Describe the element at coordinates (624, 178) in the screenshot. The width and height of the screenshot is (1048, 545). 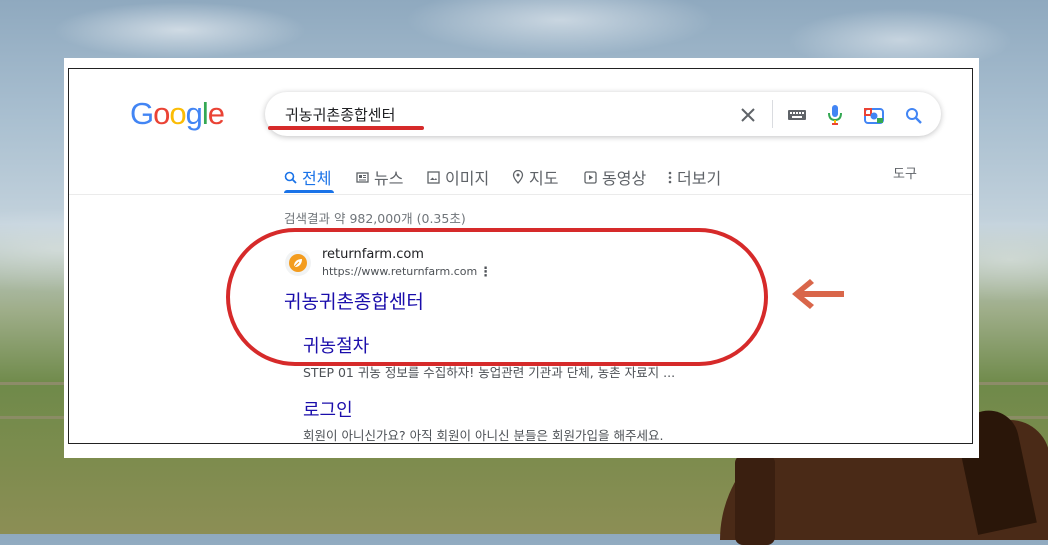
I see `tab-label: 동영상` at that location.